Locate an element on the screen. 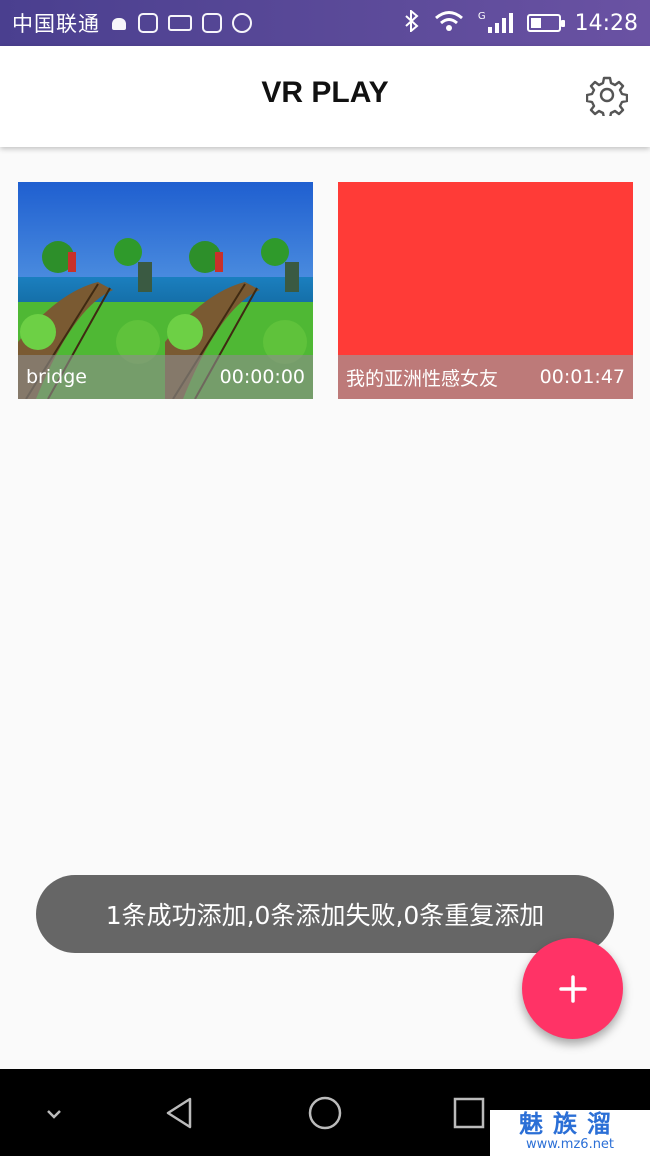  hide-nav-button is located at coordinates (54, 1113).